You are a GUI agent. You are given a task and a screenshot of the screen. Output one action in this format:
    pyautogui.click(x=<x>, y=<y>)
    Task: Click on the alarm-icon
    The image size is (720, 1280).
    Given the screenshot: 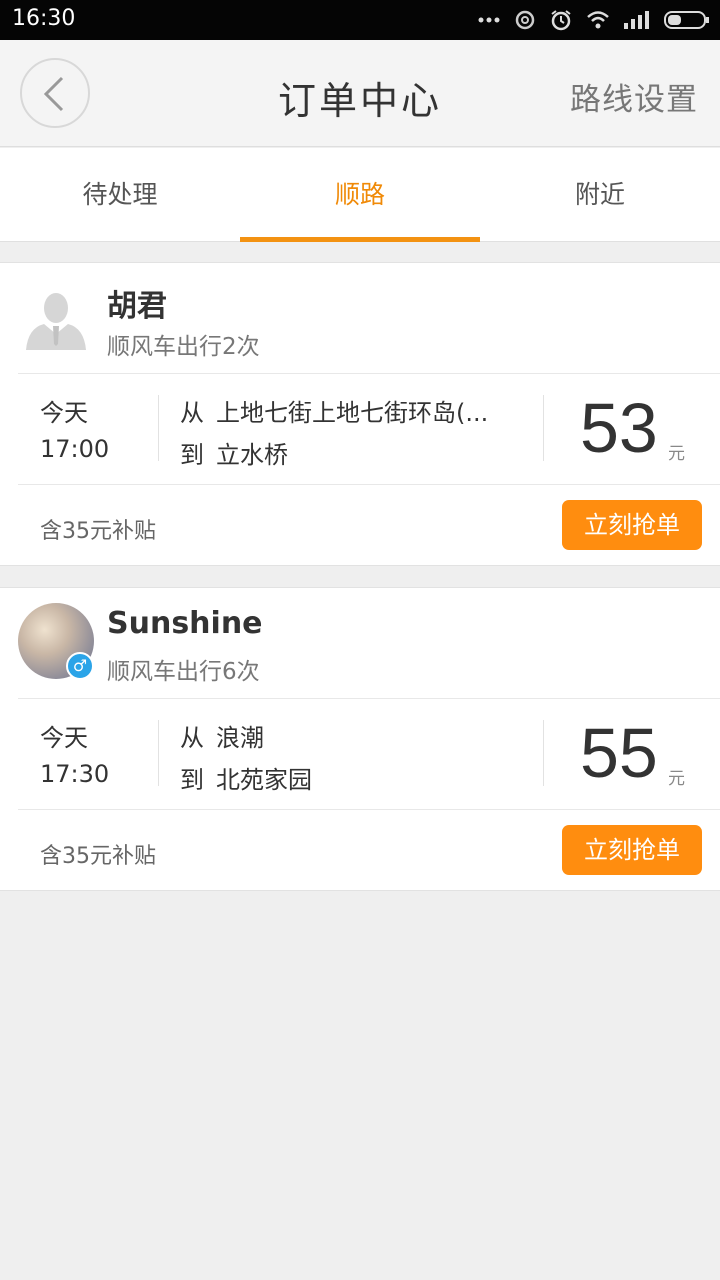 What is the action you would take?
    pyautogui.click(x=561, y=20)
    